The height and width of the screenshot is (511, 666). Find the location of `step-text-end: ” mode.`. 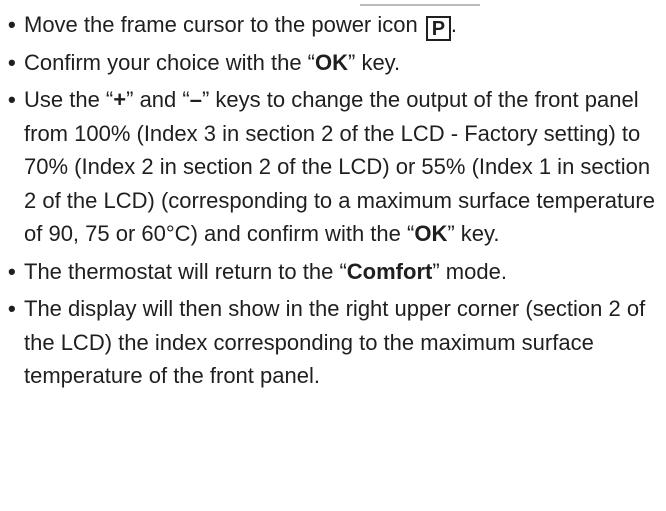

step-text-end: ” mode. is located at coordinates (469, 271).